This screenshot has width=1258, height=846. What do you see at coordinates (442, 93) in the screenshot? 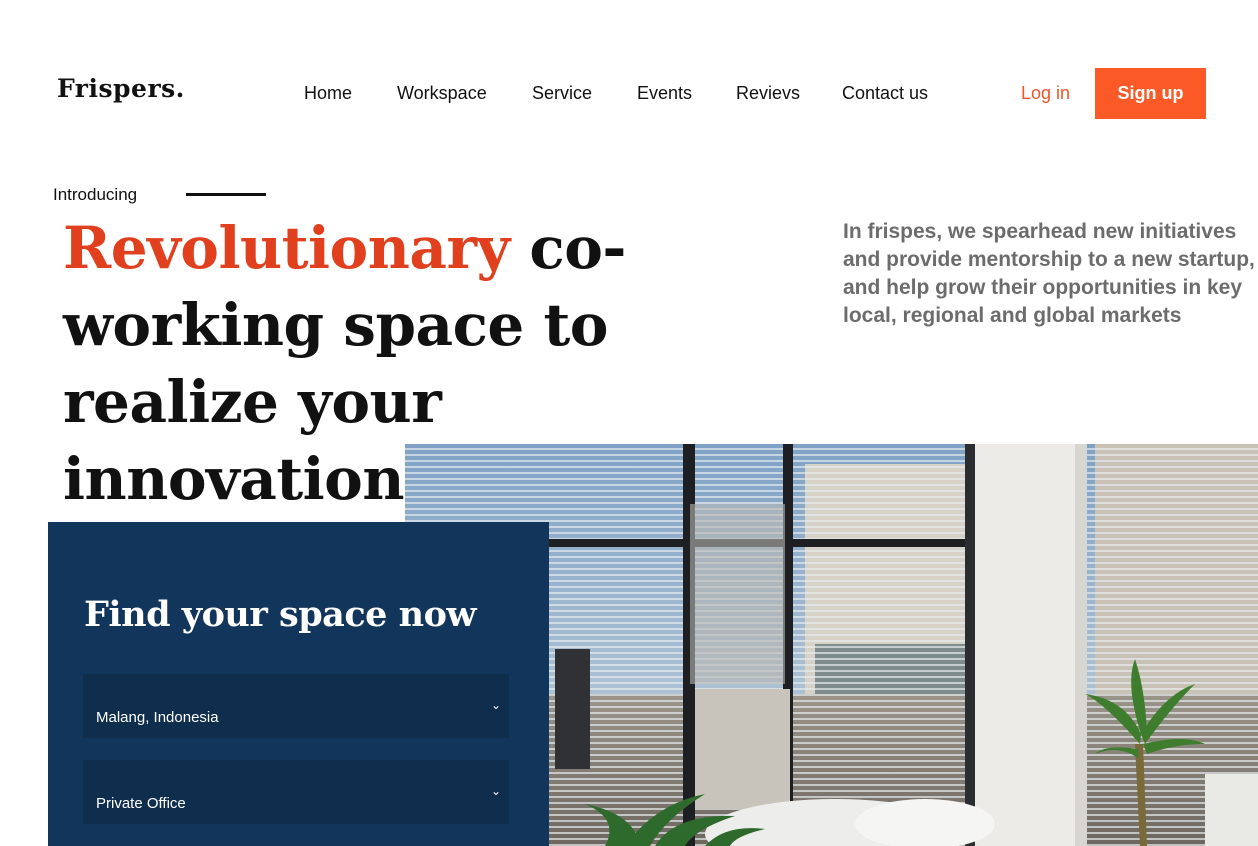
I see `nav-workspace: Workspace` at bounding box center [442, 93].